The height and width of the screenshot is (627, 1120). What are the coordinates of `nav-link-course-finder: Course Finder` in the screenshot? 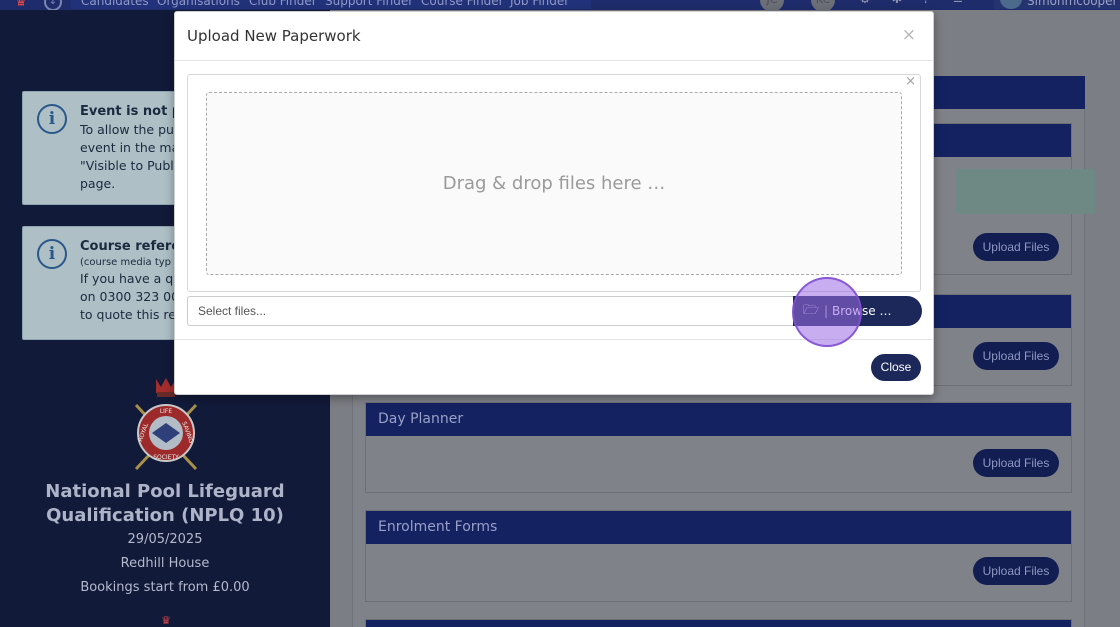 It's located at (462, 4).